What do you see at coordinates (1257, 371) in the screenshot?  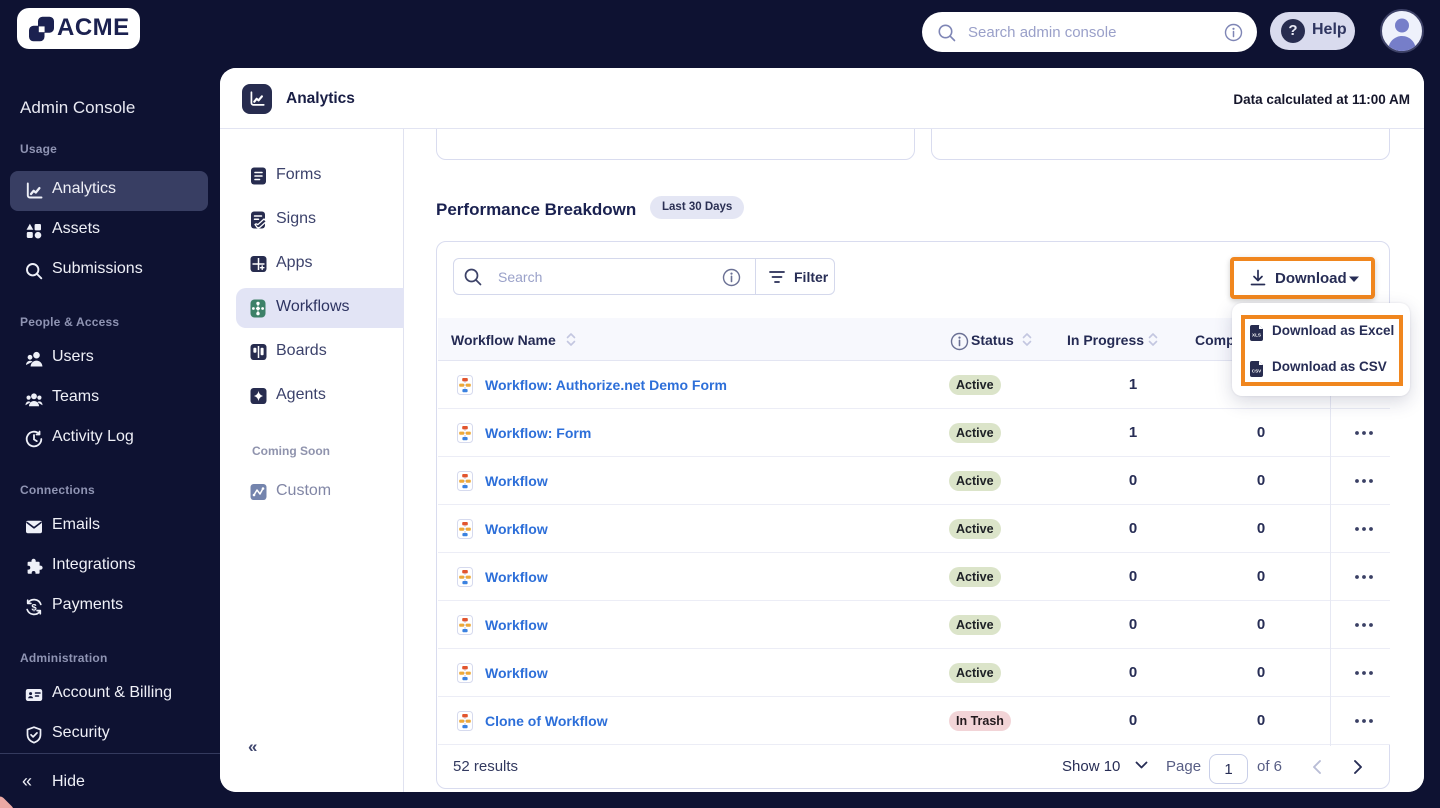 I see `svg-text: CSV` at bounding box center [1257, 371].